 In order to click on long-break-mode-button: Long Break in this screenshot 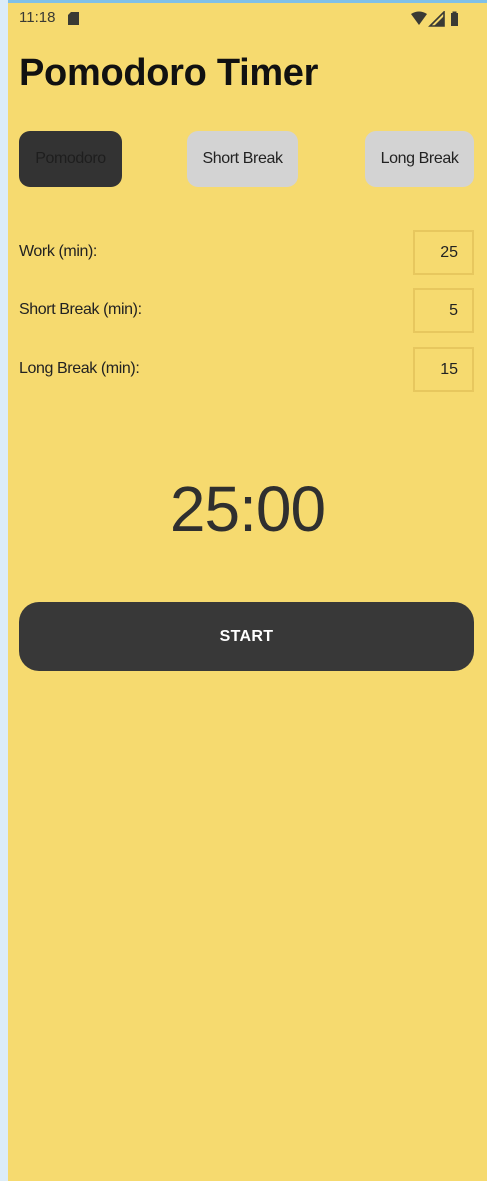, I will do `click(419, 159)`.